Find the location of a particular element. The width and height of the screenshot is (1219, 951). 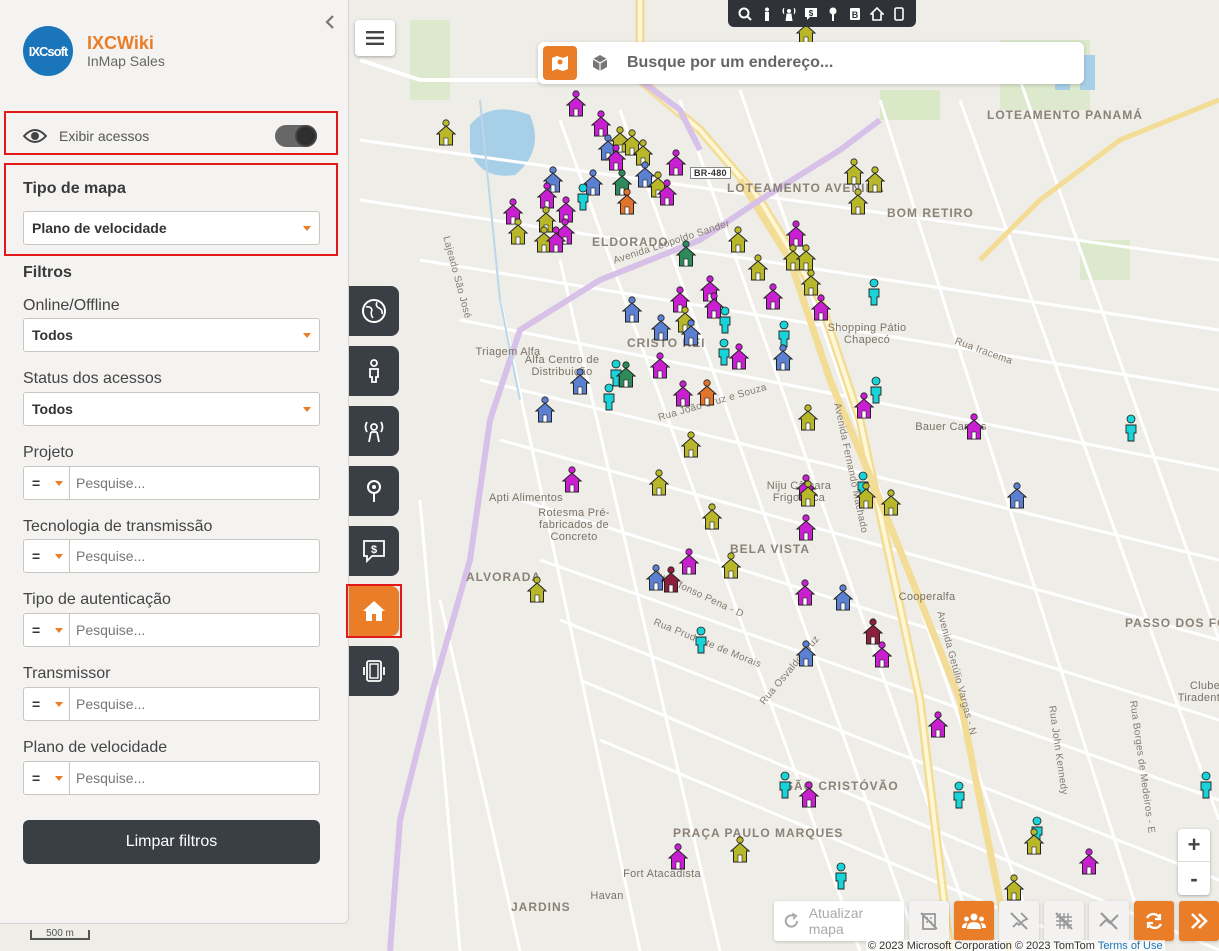

expand-panel-button is located at coordinates (1199, 921).